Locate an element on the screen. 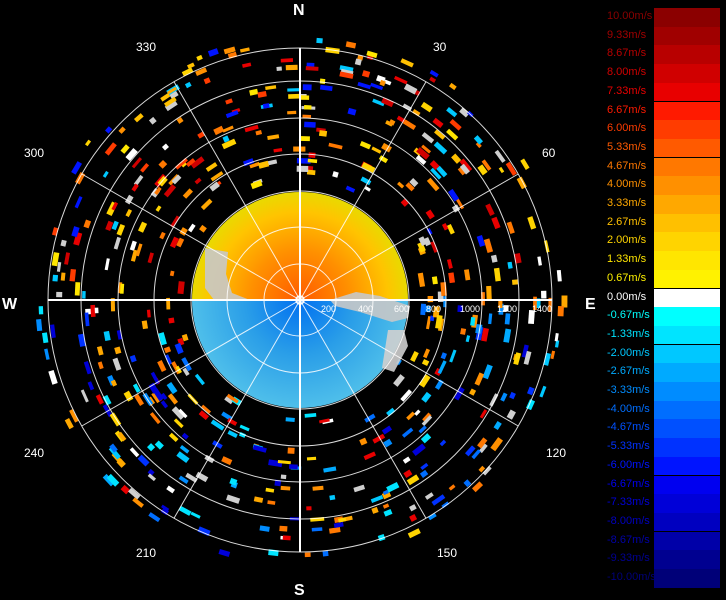 The image size is (726, 600). legend-entry: 4.67m/s is located at coordinates (663, 167).